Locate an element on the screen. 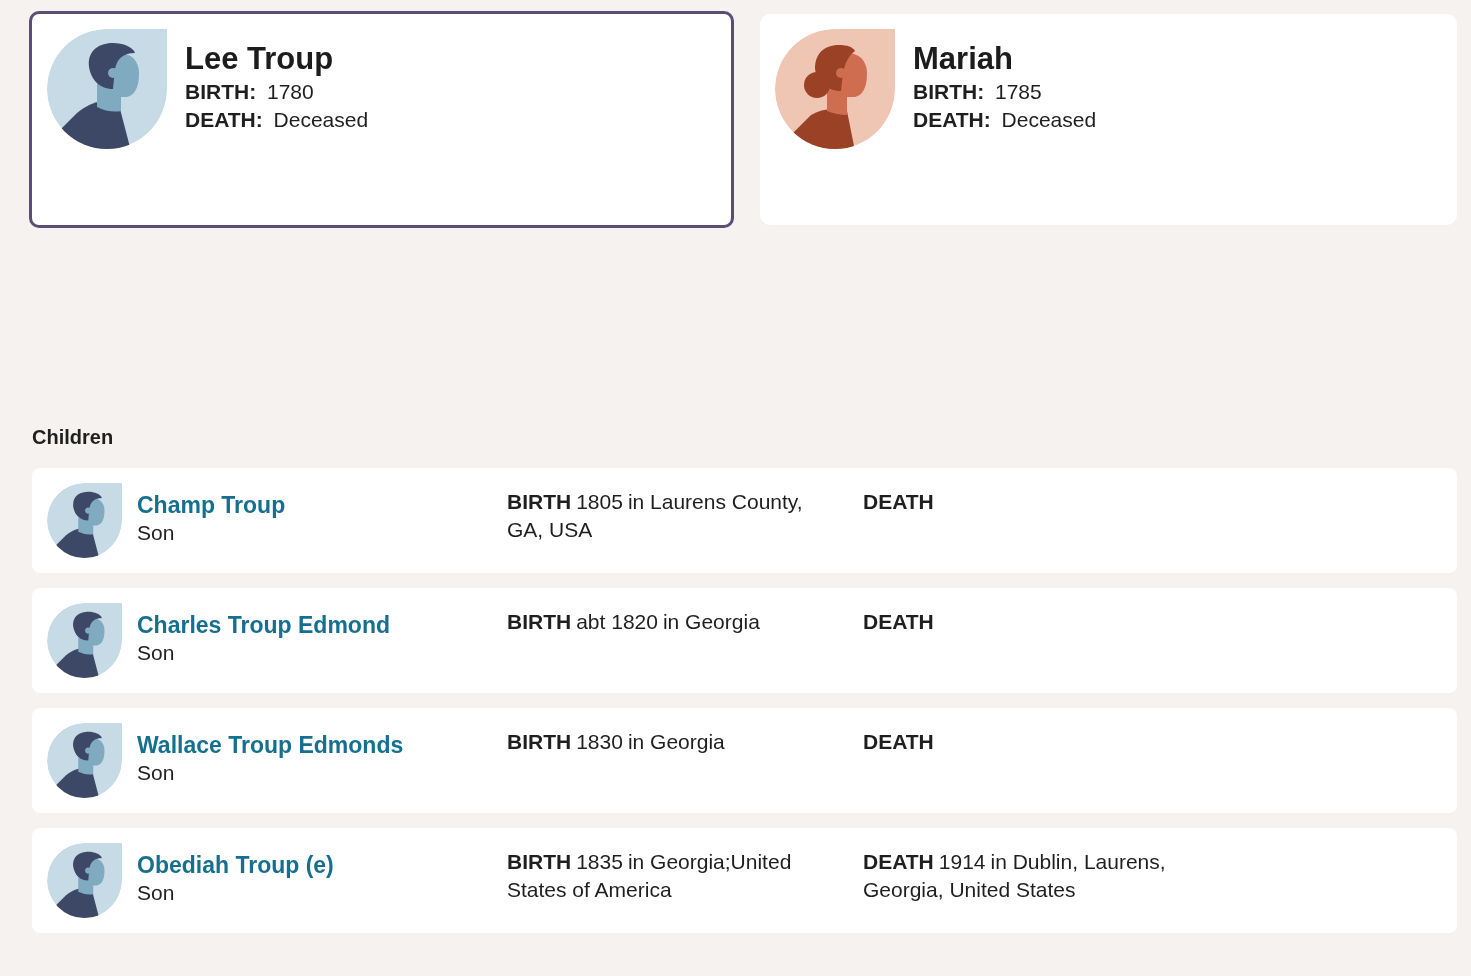 The image size is (1471, 976). child-name-link: Champ Troup is located at coordinates (211, 505).